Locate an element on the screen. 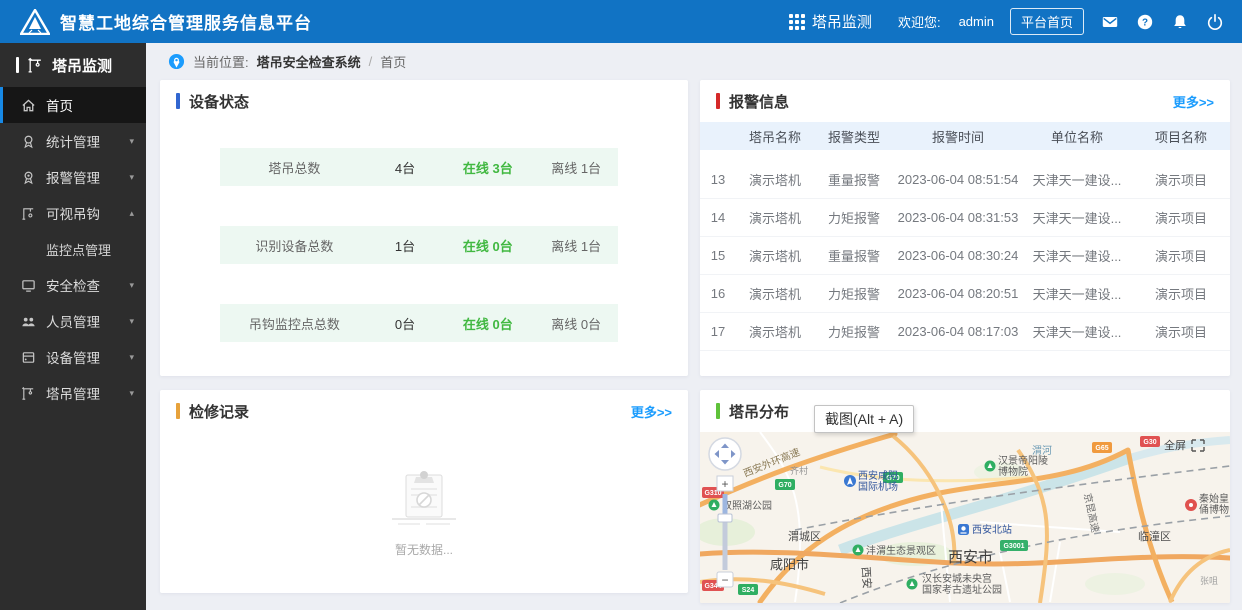 The height and width of the screenshot is (610, 1242). app-switcher: 塔吊监测 is located at coordinates (830, 21).